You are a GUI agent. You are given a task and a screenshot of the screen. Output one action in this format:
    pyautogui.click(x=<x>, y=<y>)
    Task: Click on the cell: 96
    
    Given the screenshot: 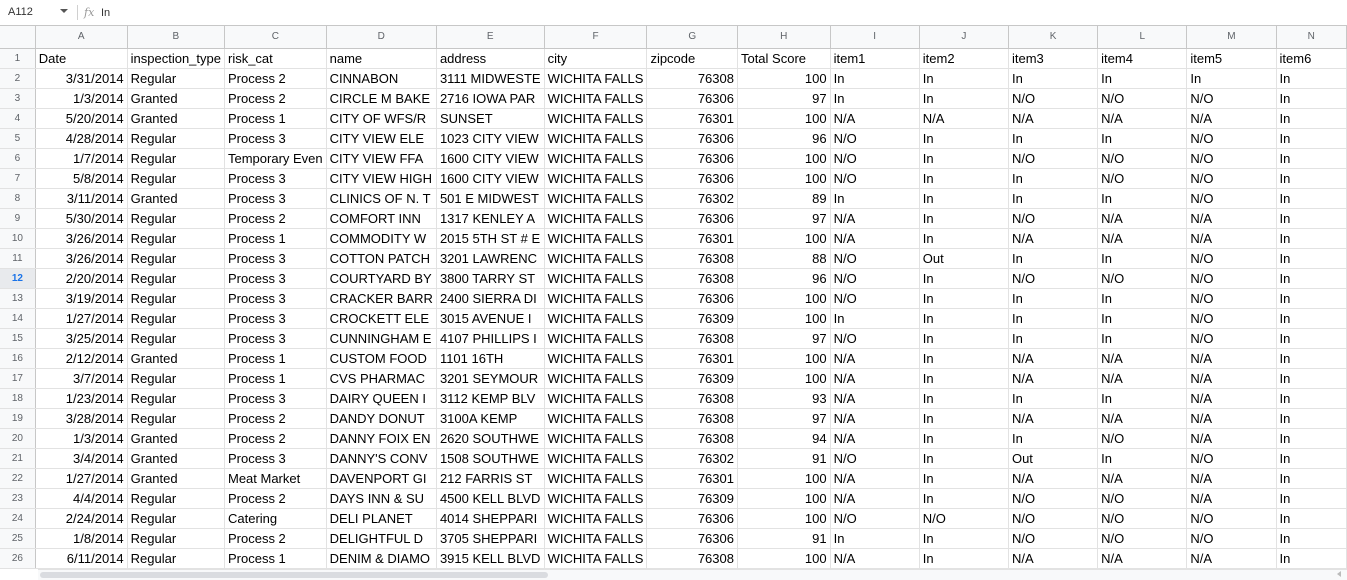 What is the action you would take?
    pyautogui.click(x=784, y=278)
    